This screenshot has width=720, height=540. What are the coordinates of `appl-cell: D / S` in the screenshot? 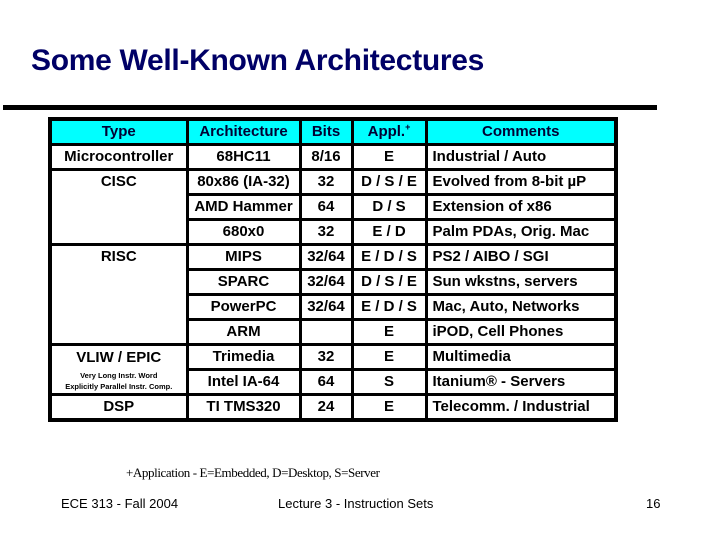 It's located at (389, 207).